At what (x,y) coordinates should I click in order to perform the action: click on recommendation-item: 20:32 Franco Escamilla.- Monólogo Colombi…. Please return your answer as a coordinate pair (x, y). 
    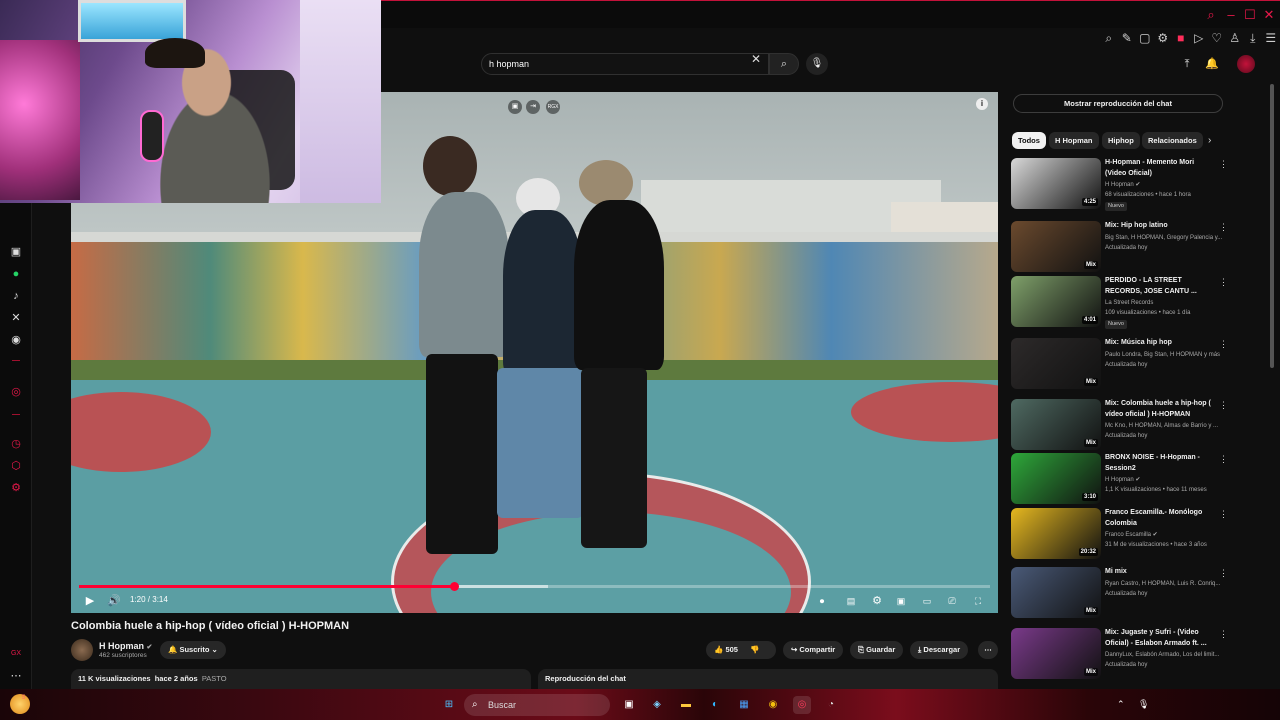
    Looking at the image, I should click on (1120, 535).